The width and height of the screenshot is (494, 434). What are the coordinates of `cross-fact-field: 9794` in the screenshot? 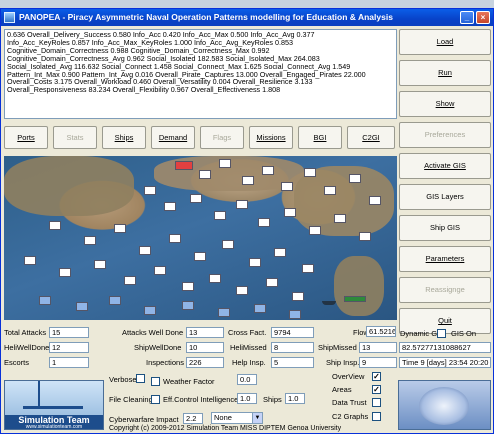 It's located at (292, 332).